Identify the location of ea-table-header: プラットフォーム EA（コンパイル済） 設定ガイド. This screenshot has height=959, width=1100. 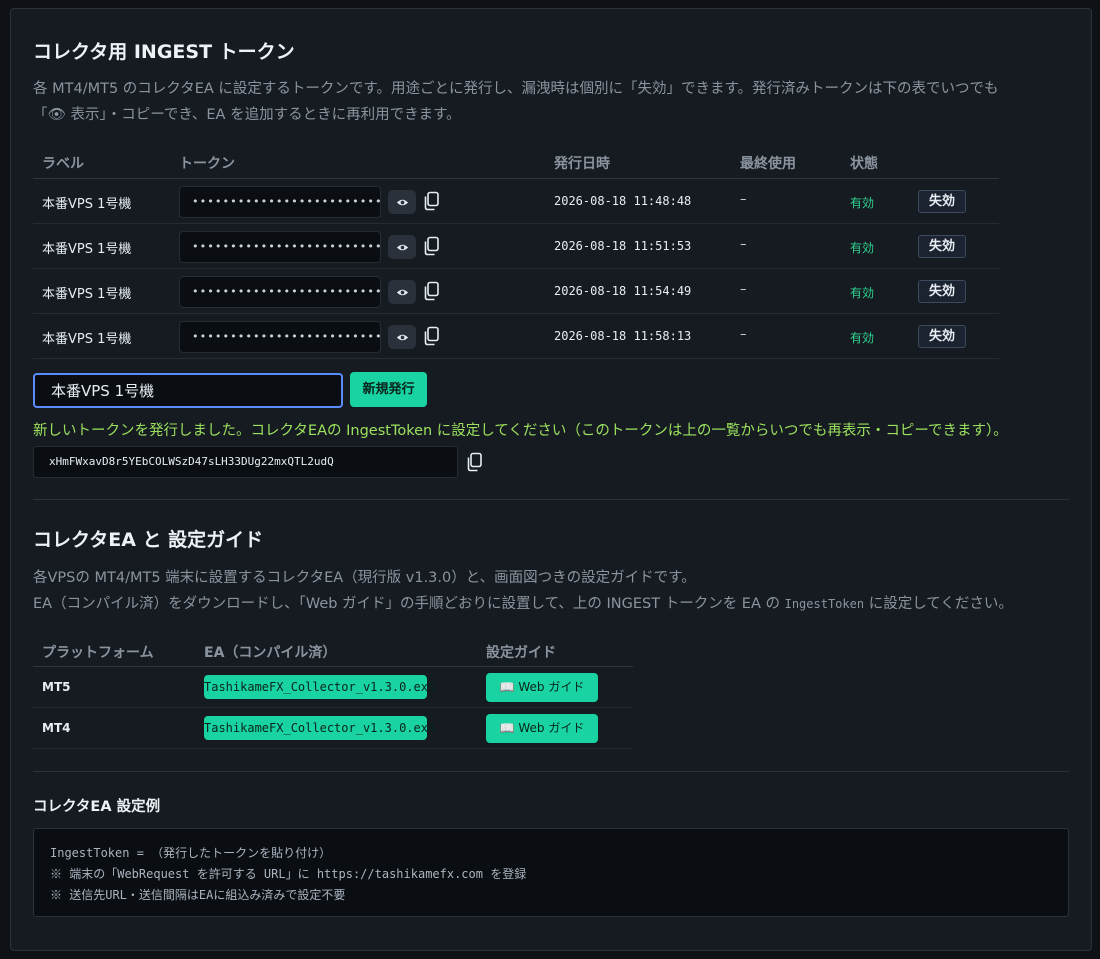
(333, 651).